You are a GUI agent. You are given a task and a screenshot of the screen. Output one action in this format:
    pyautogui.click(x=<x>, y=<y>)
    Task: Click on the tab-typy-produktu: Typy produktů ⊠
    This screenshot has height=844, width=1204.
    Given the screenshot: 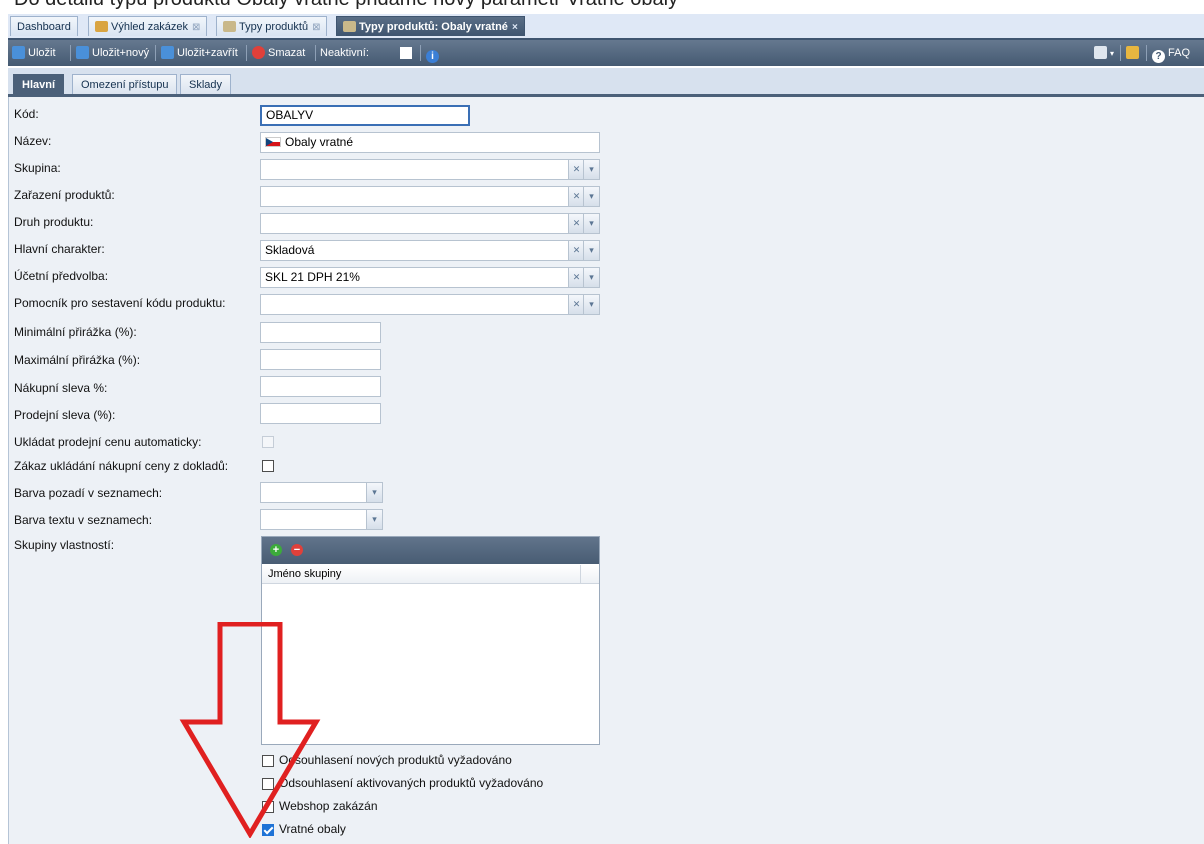 What is the action you would take?
    pyautogui.click(x=272, y=26)
    